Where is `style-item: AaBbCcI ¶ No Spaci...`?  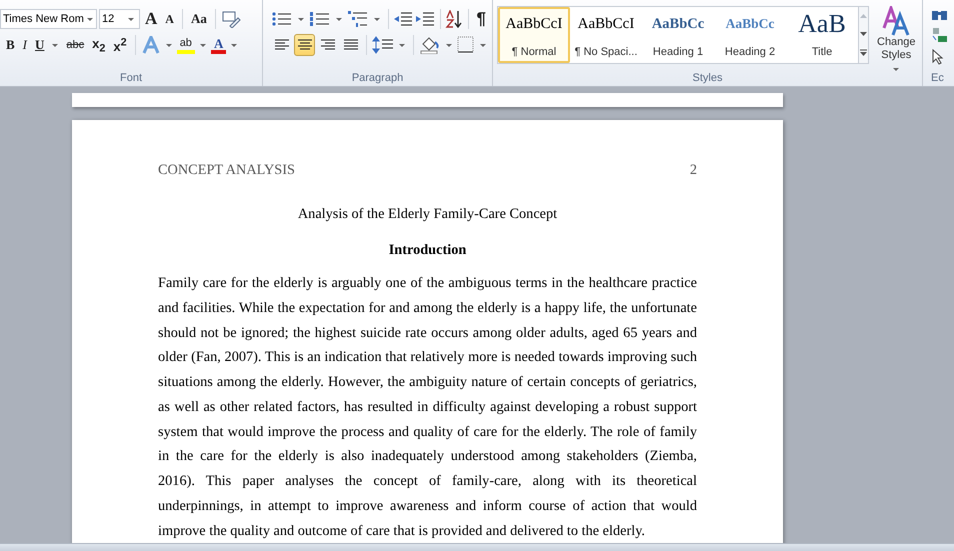
style-item: AaBbCcI ¶ No Spaci... is located at coordinates (606, 35).